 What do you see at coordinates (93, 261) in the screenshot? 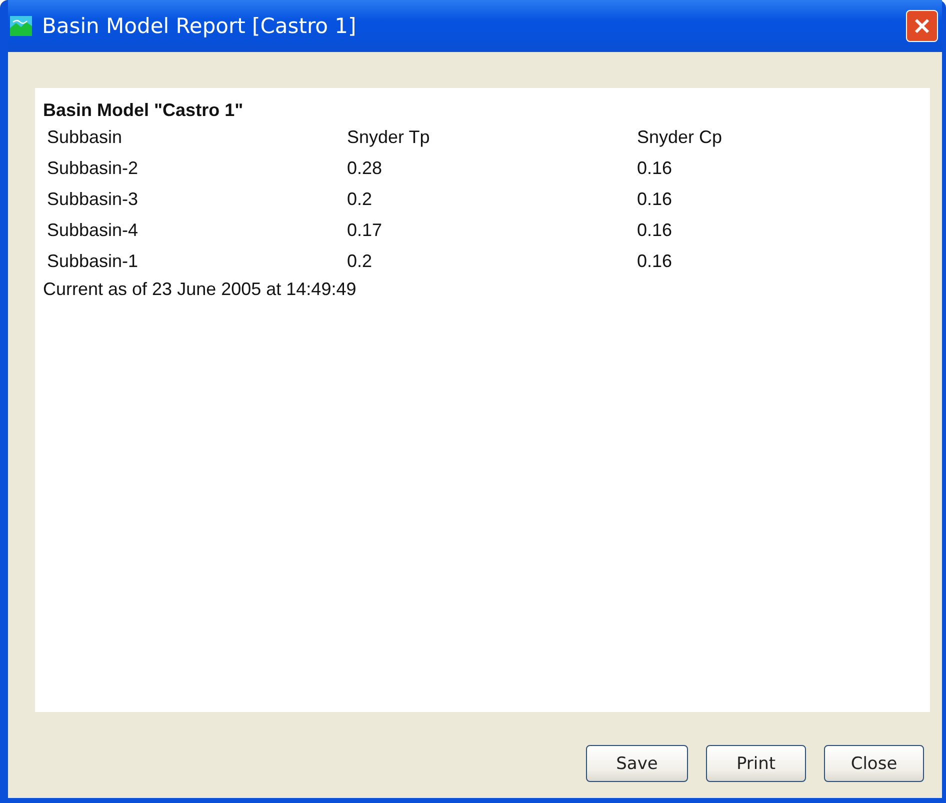
I see `table-cell-text: Subbasin-1` at bounding box center [93, 261].